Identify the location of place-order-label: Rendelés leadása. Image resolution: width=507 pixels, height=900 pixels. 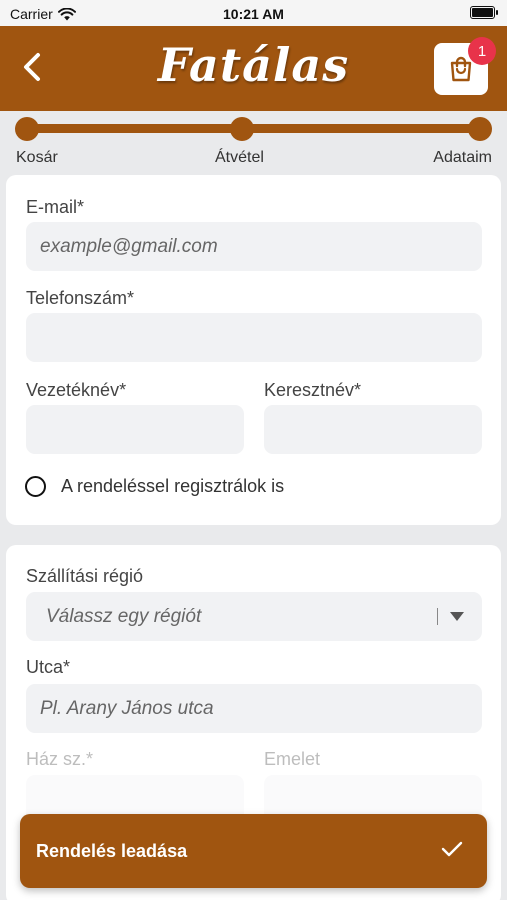
(112, 850).